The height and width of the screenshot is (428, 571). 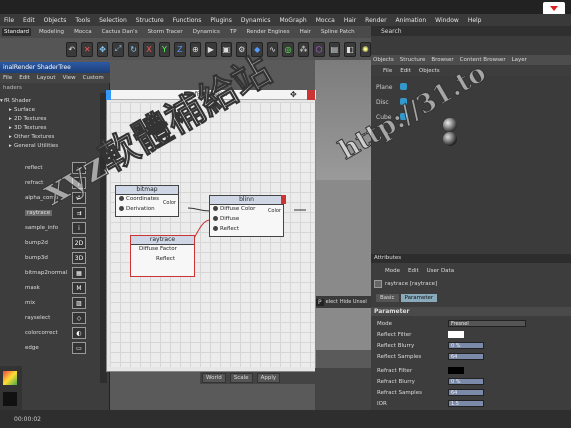 I want to click on axis-z-icon: Z, so click(x=180, y=49).